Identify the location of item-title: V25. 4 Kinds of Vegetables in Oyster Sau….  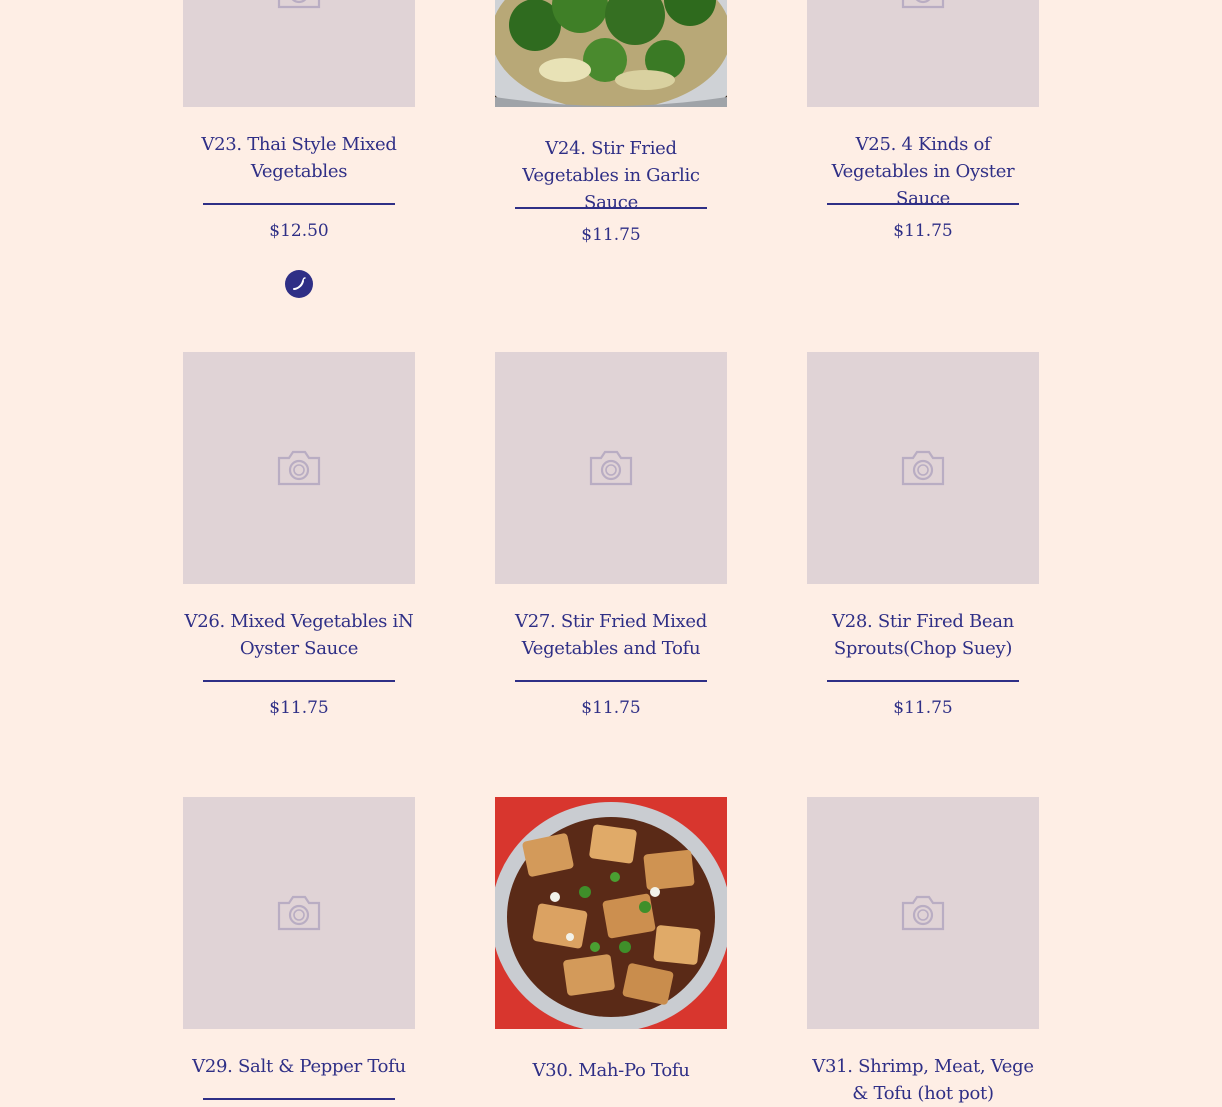
(923, 171).